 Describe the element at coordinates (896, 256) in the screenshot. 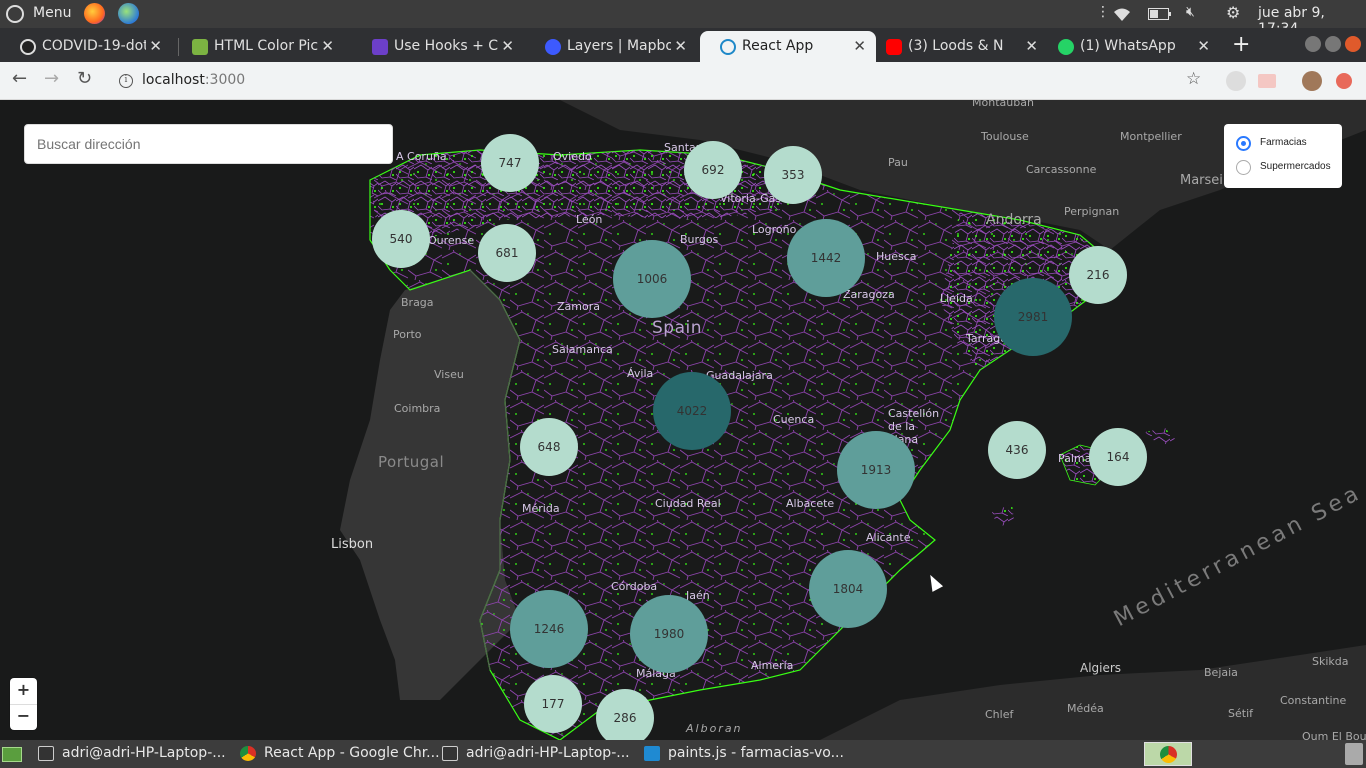

I see `city-label: Huesca` at that location.